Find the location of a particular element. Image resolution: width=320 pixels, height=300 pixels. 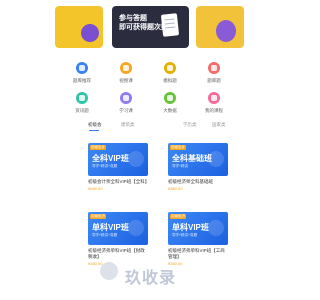

course-name: 初级经济师全科基础班 is located at coordinates (190, 181).